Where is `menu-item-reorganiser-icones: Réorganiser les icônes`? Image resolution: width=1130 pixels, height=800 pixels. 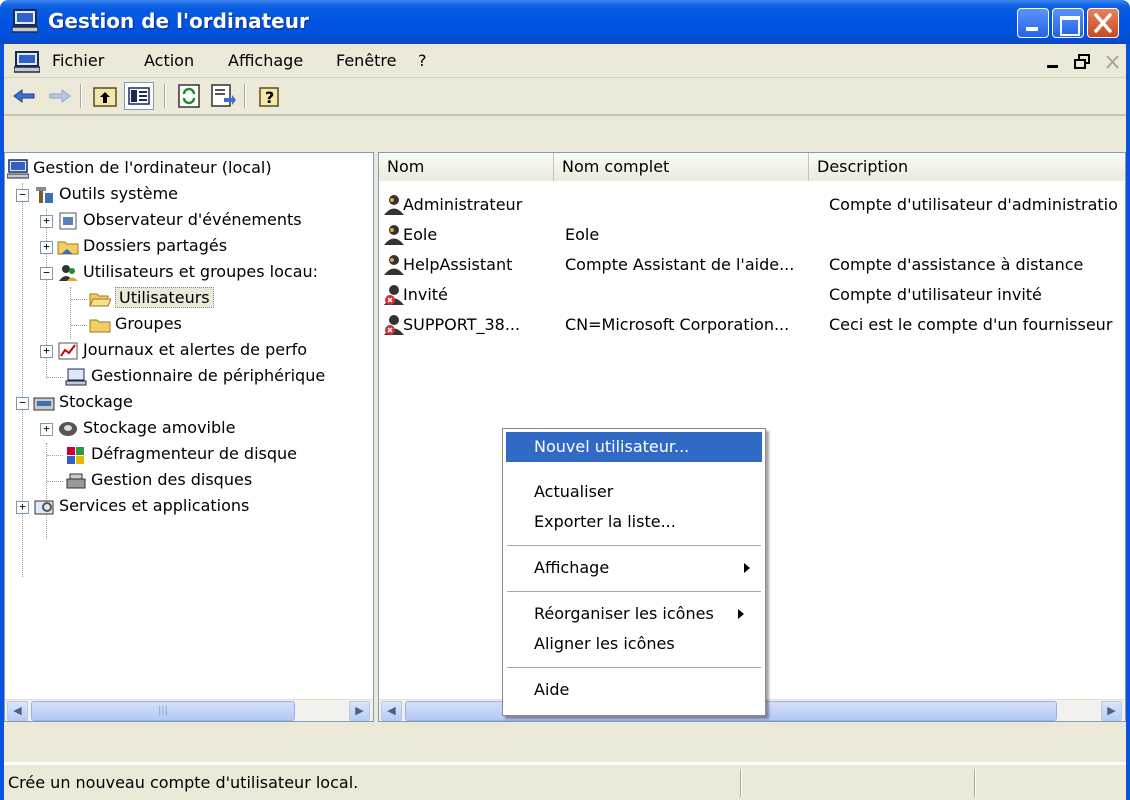
menu-item-reorganiser-icones: Réorganiser les icônes is located at coordinates (634, 614).